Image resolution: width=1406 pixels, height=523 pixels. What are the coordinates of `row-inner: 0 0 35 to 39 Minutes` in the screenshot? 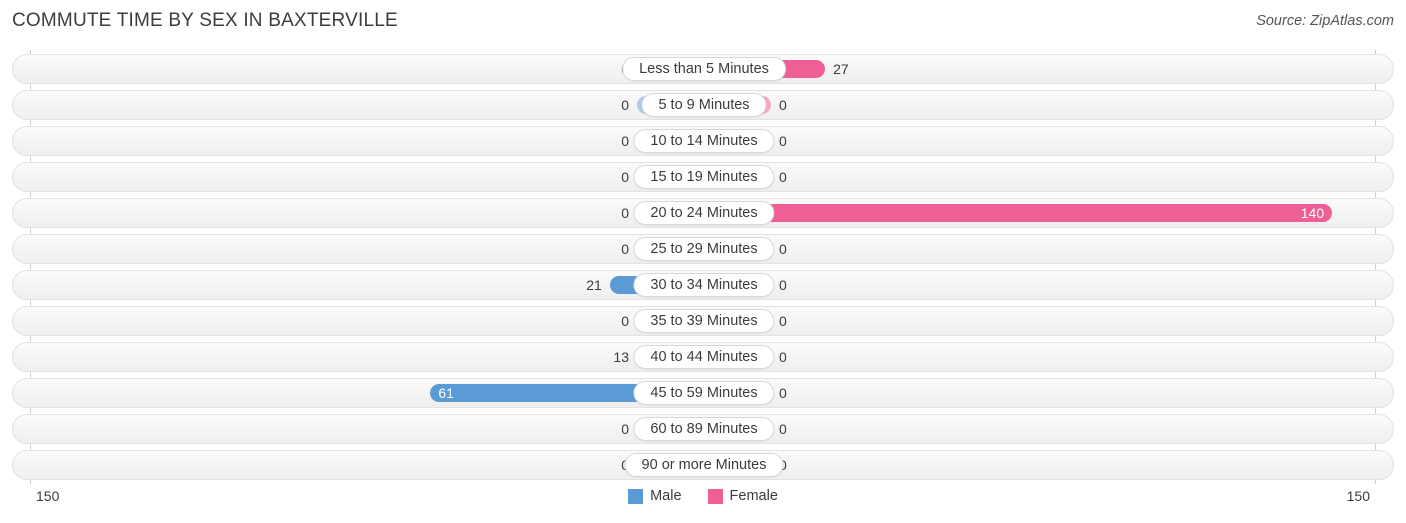 It's located at (703, 321).